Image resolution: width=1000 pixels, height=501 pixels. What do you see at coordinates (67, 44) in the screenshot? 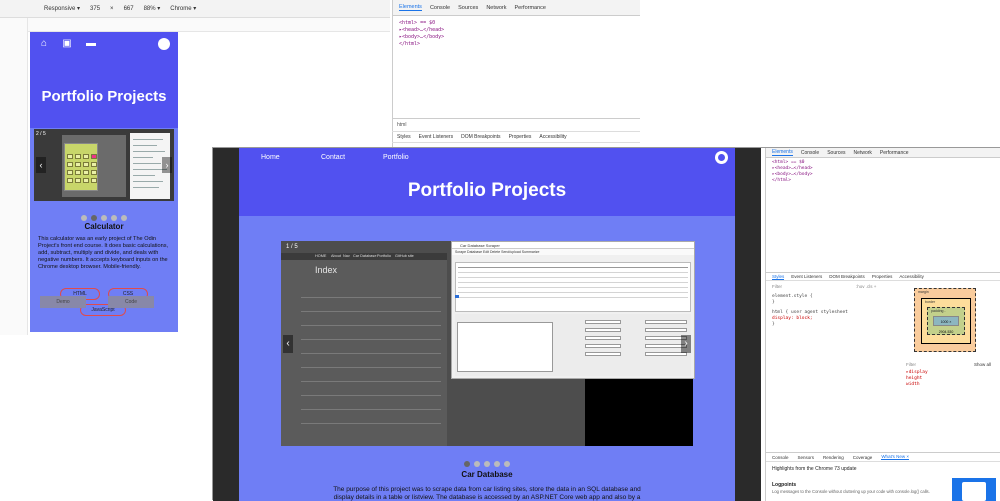
I see `contact-icon: ▣` at bounding box center [67, 44].